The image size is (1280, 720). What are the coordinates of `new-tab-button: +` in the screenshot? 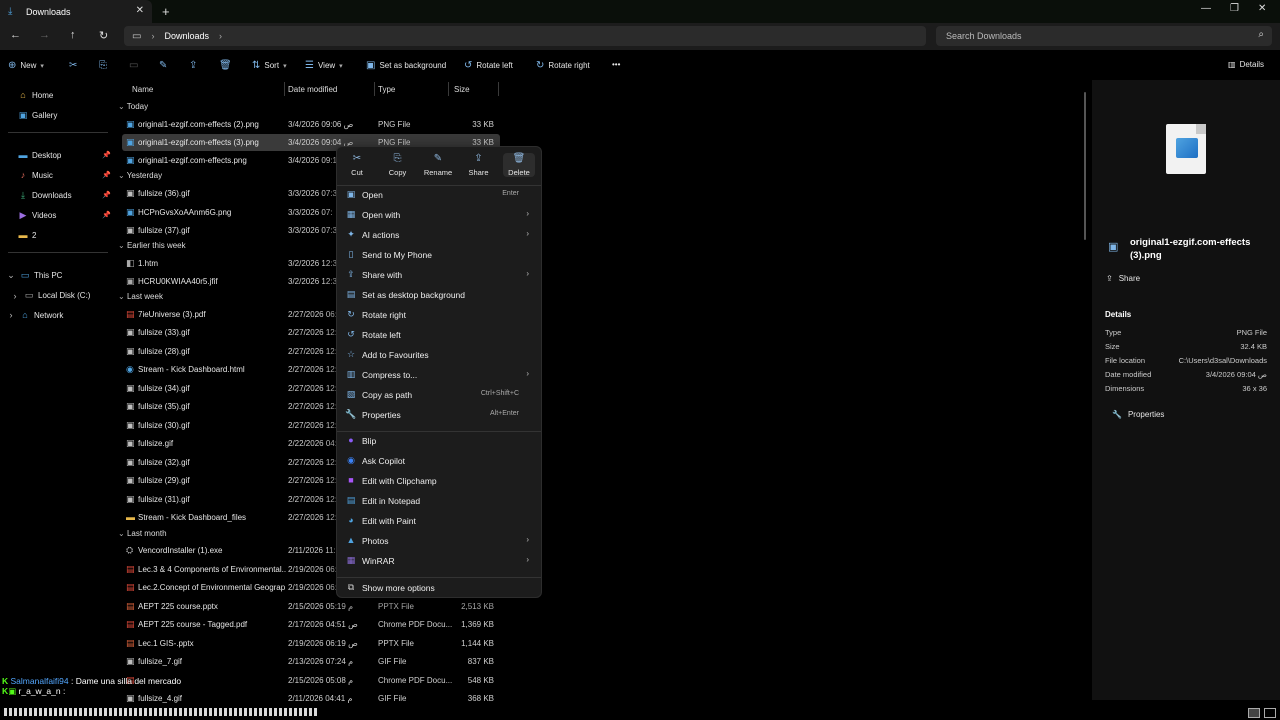 It's located at (166, 11).